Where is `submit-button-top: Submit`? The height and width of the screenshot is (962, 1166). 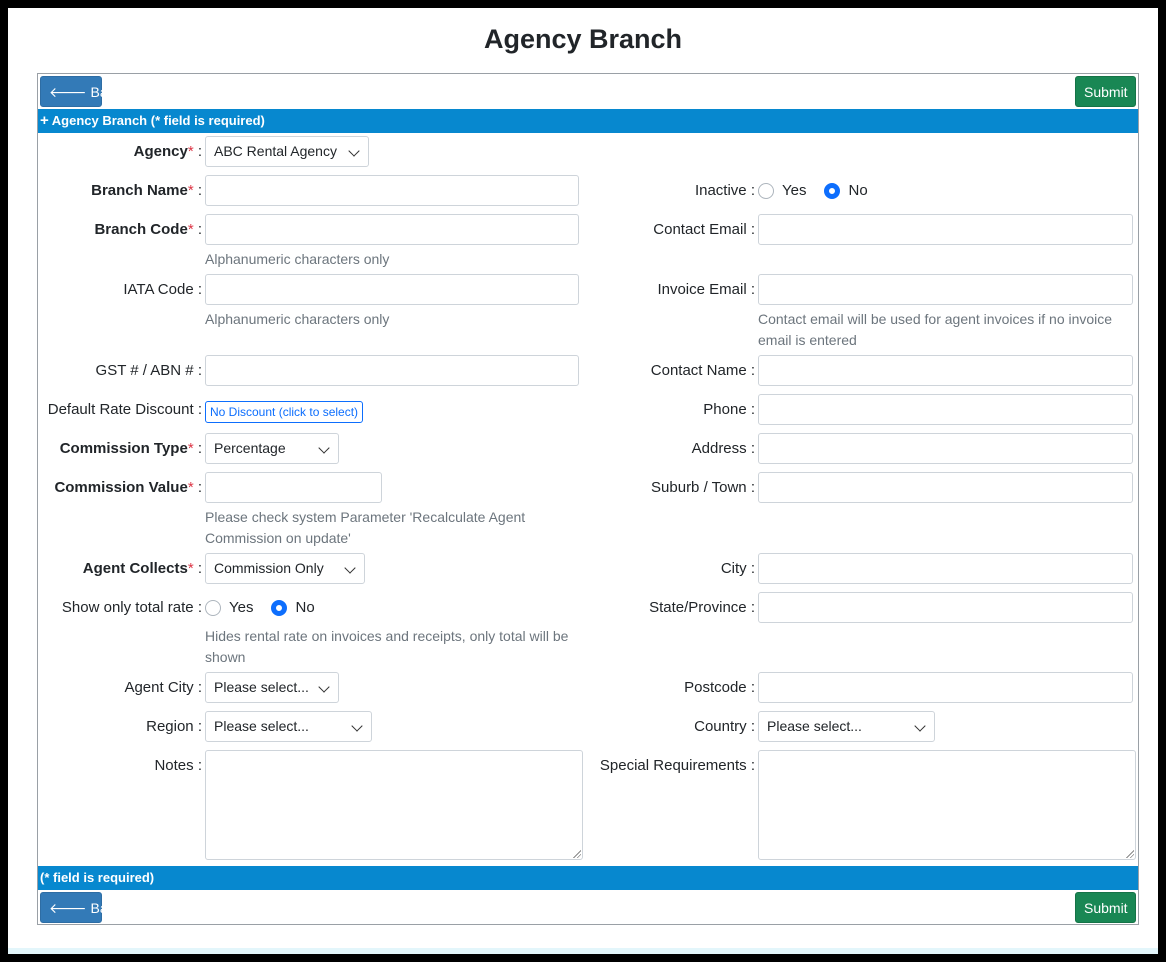
submit-button-top: Submit is located at coordinates (1105, 91).